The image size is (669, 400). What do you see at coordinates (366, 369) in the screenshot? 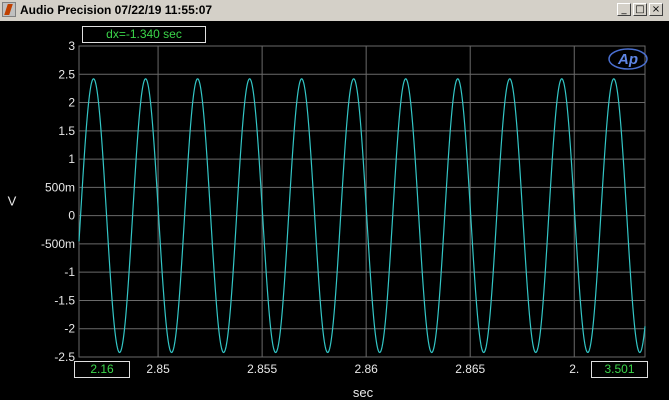
I see `x-tick-label: 2.86` at bounding box center [366, 369].